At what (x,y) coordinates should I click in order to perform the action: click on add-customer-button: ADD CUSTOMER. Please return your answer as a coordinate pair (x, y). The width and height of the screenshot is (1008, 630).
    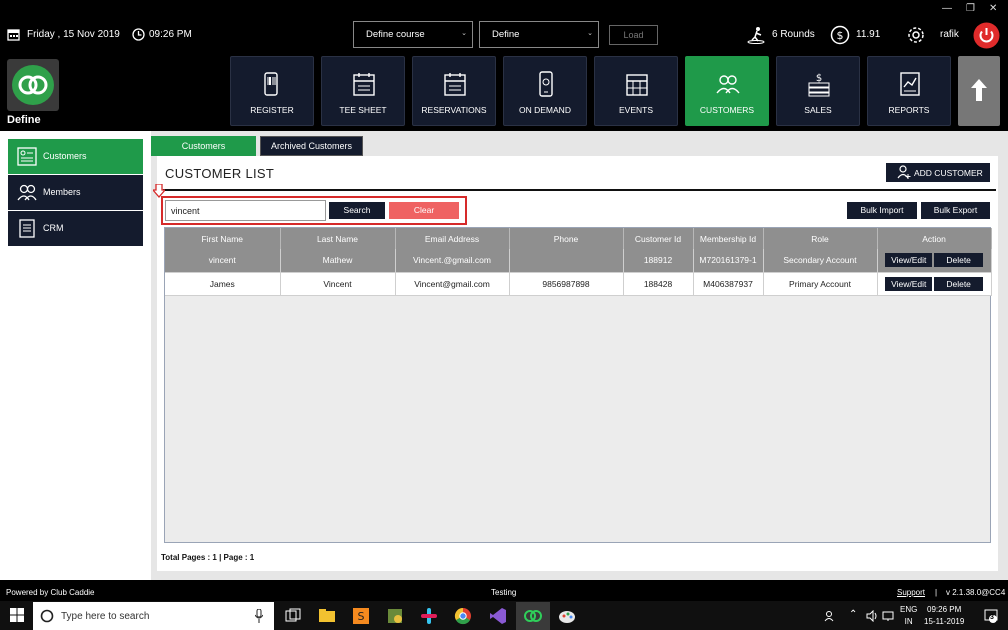
    Looking at the image, I should click on (938, 172).